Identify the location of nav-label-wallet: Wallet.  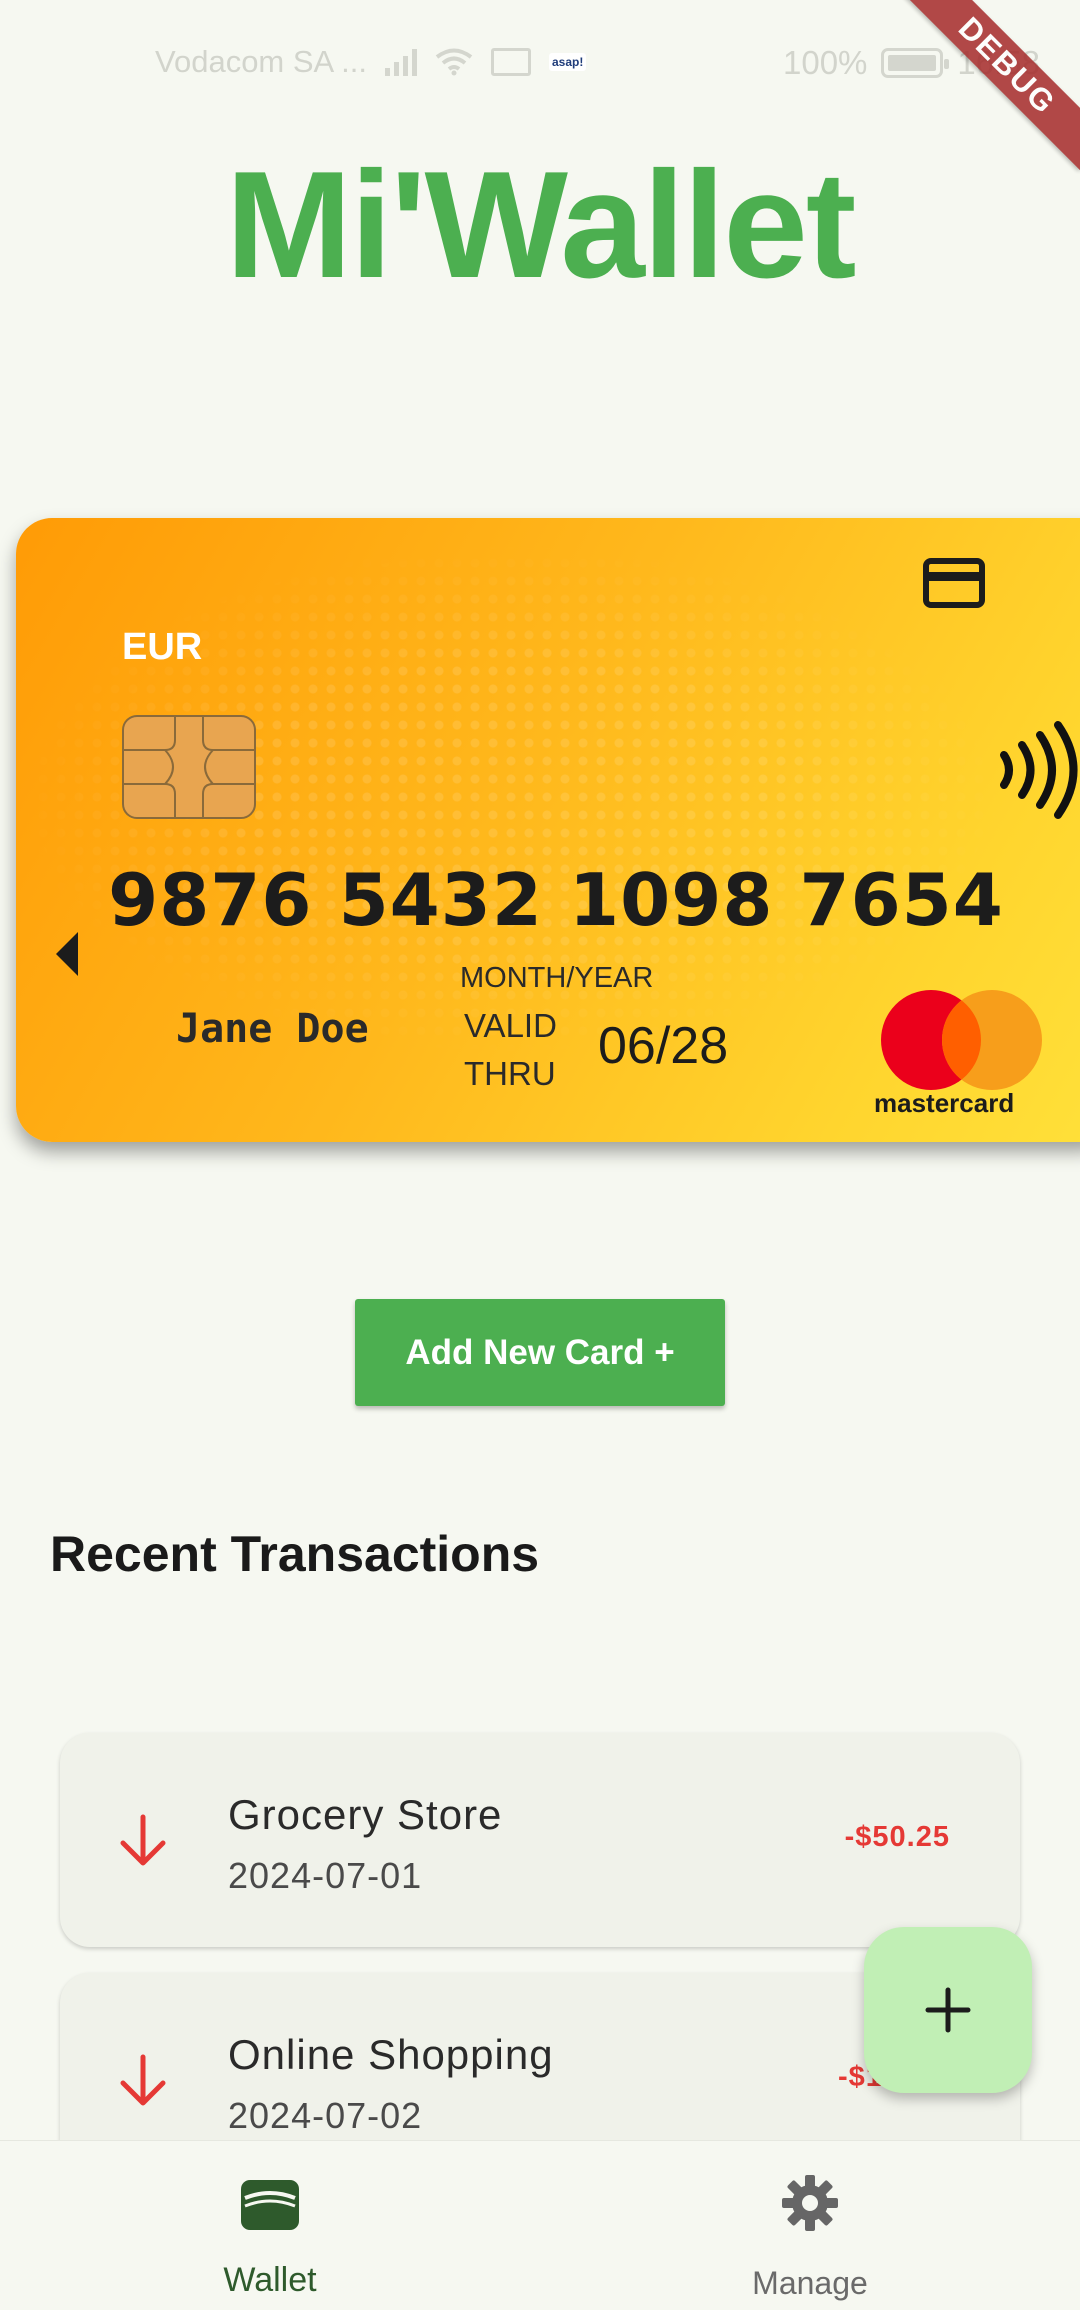
(270, 2280).